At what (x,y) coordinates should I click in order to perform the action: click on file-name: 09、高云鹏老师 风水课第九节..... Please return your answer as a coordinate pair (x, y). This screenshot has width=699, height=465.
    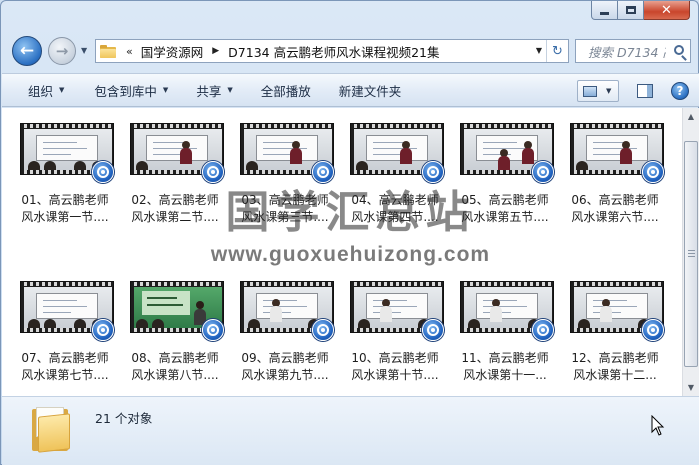
    Looking at the image, I should click on (285, 367).